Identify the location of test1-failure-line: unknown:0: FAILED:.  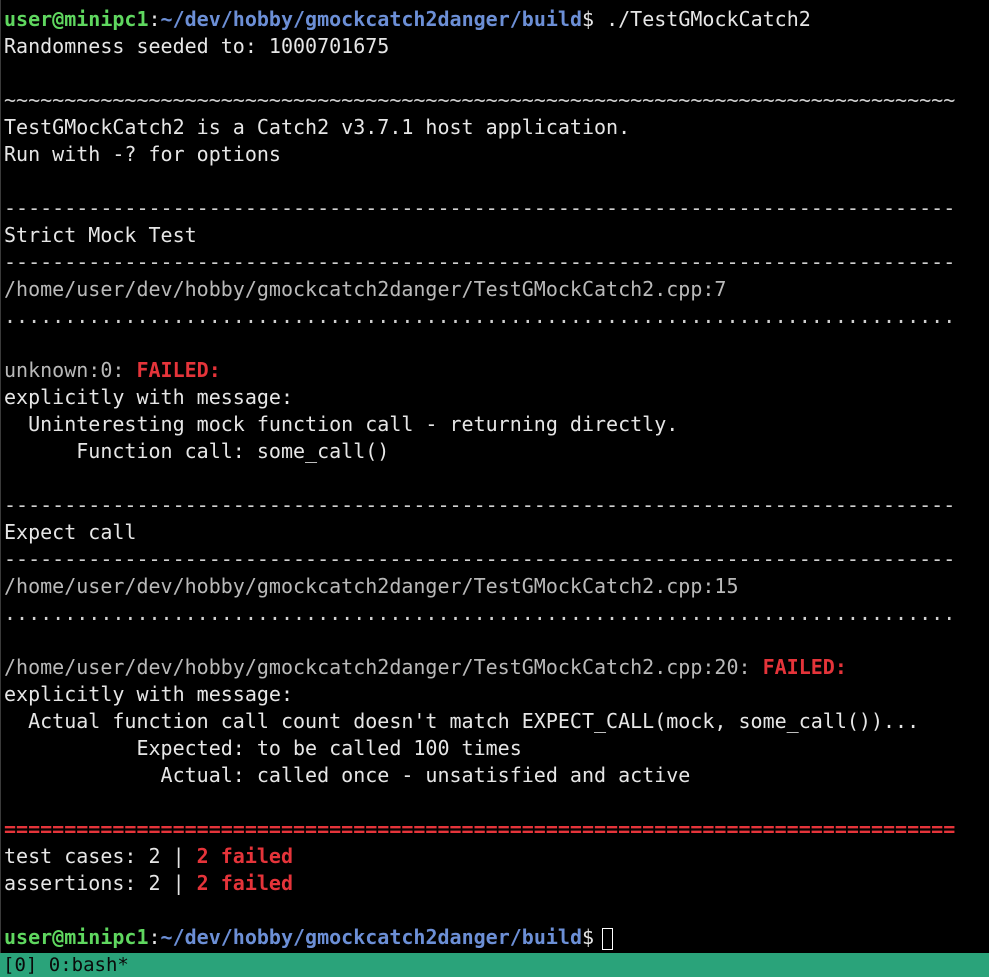
(112, 370).